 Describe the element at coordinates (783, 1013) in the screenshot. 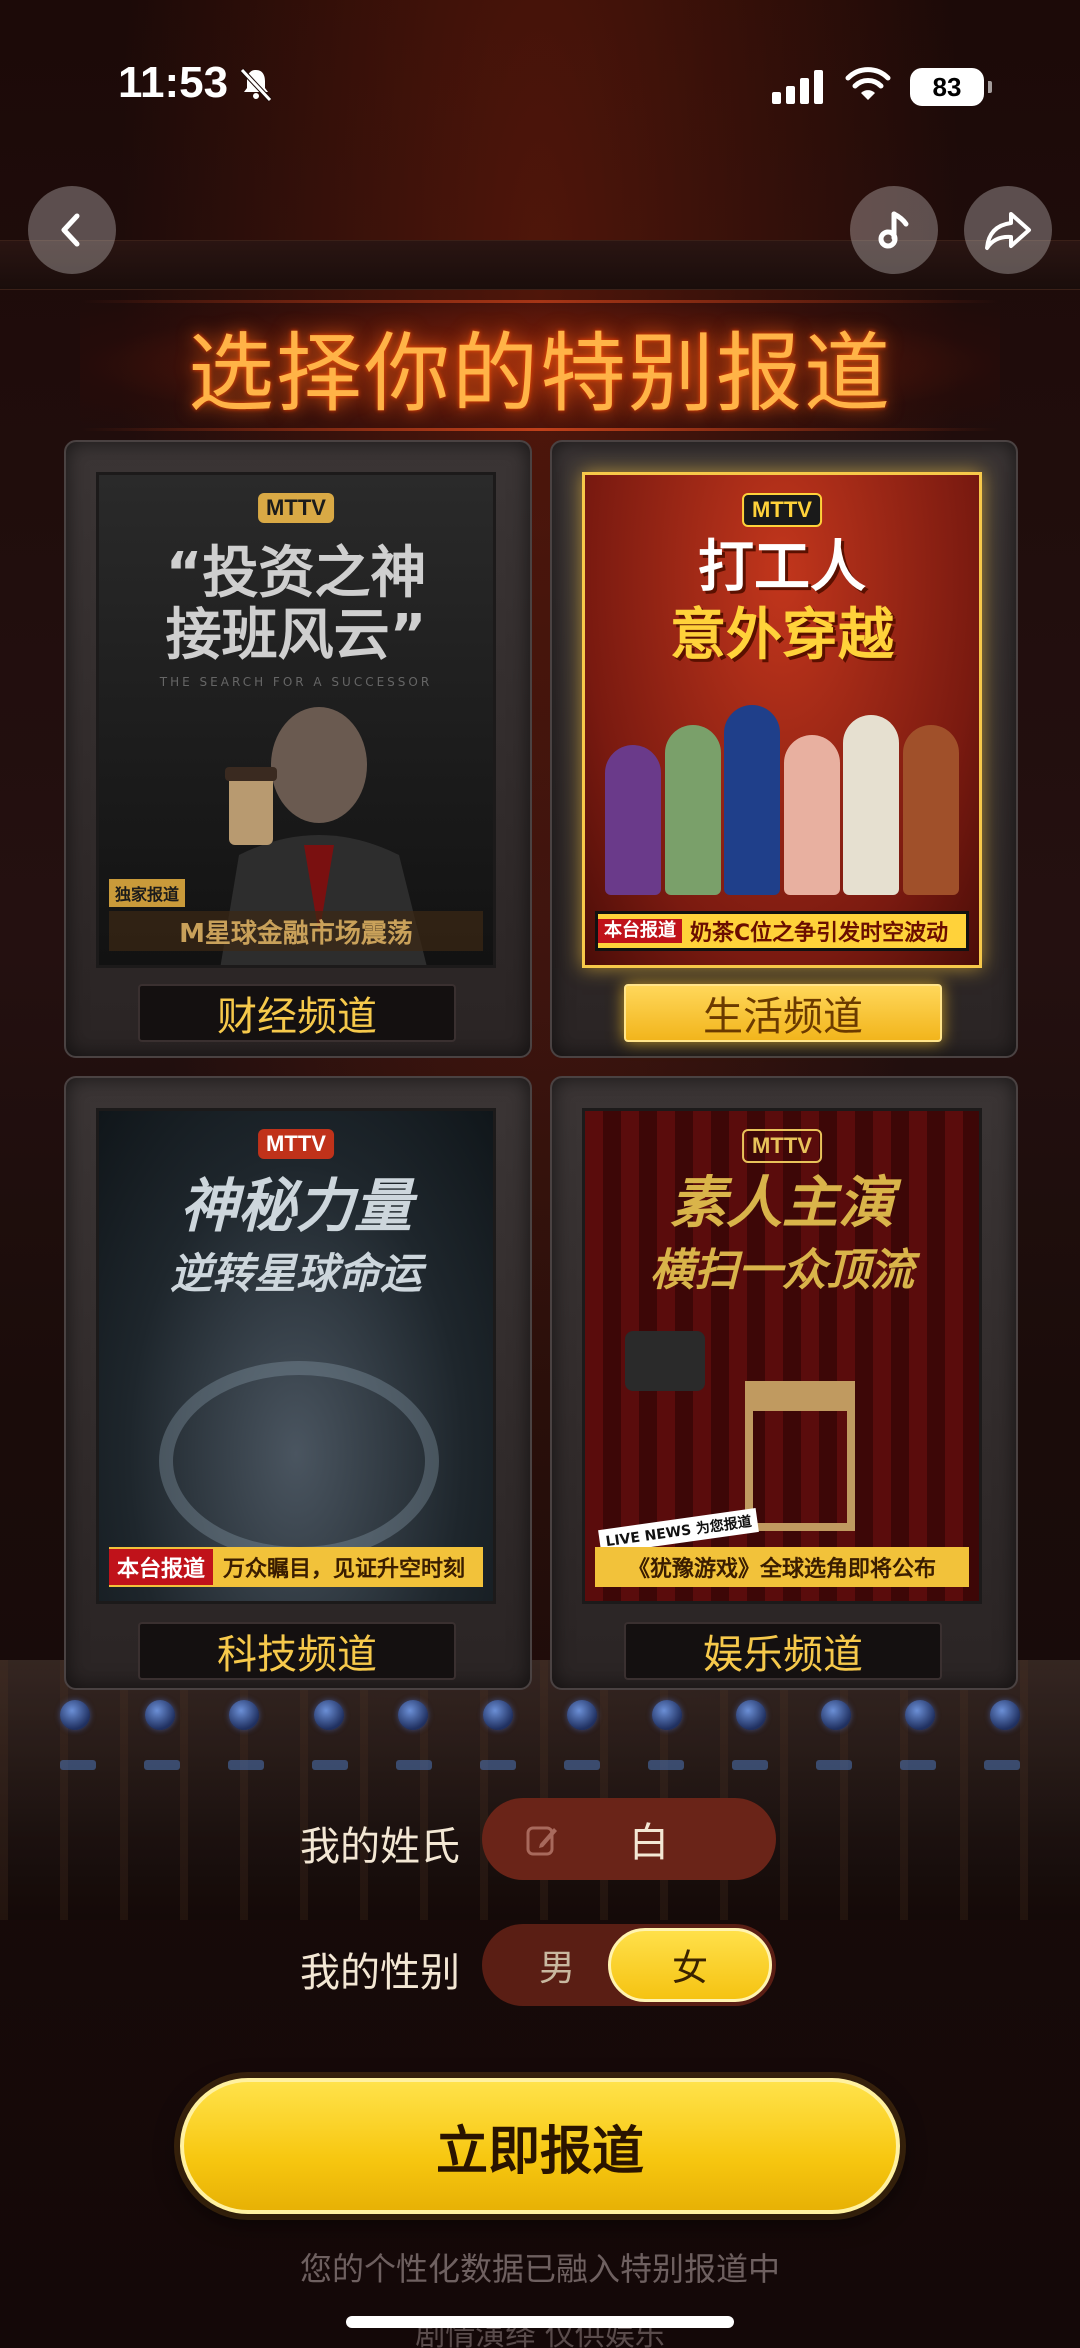

I see `channel-label-life: 生活频道` at that location.